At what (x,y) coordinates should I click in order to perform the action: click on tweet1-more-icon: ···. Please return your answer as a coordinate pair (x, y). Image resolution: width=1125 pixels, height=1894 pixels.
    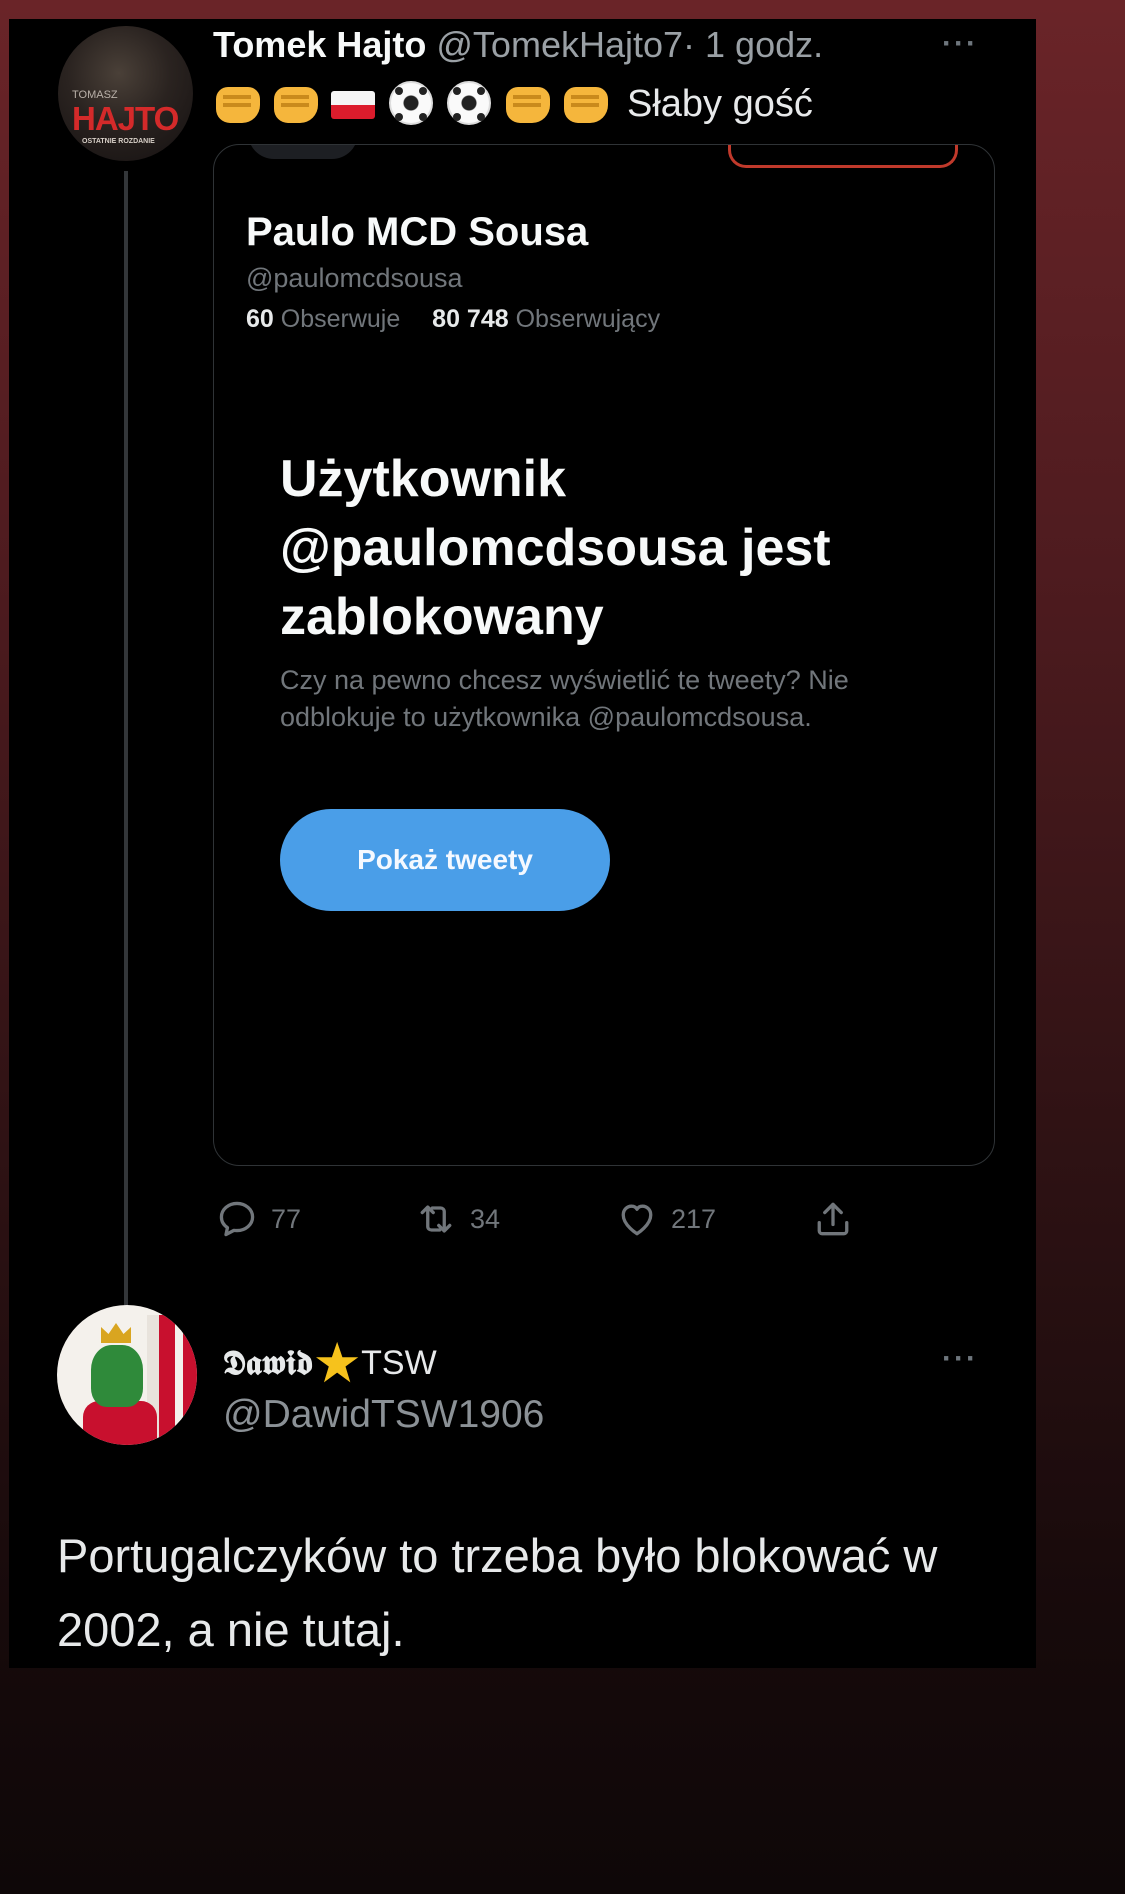
    Looking at the image, I should click on (960, 44).